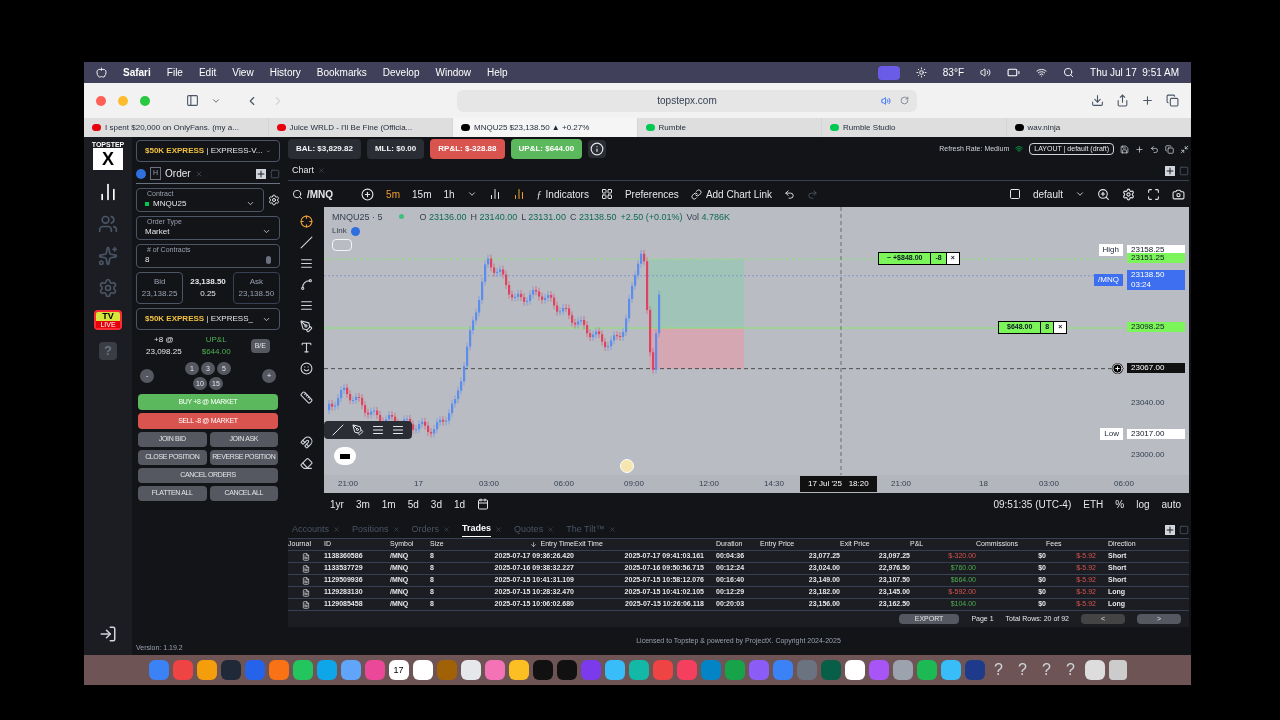 This screenshot has width=1280, height=720. What do you see at coordinates (178, 173) in the screenshot?
I see `order-tab: Order` at bounding box center [178, 173].